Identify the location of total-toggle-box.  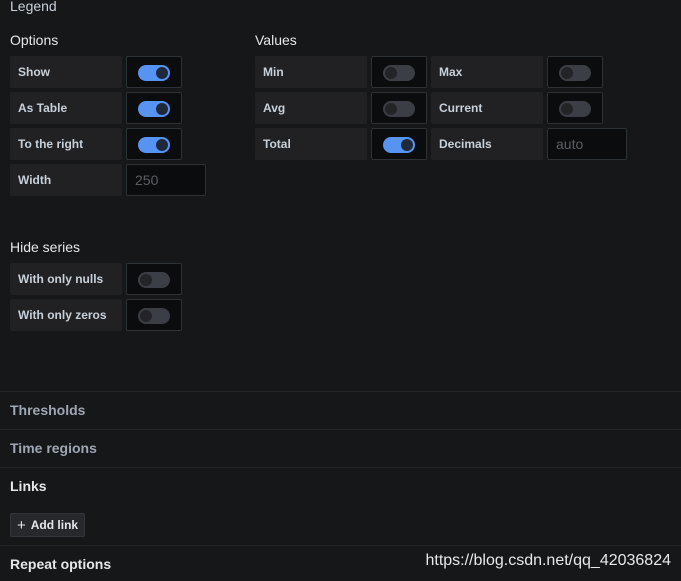
(399, 144).